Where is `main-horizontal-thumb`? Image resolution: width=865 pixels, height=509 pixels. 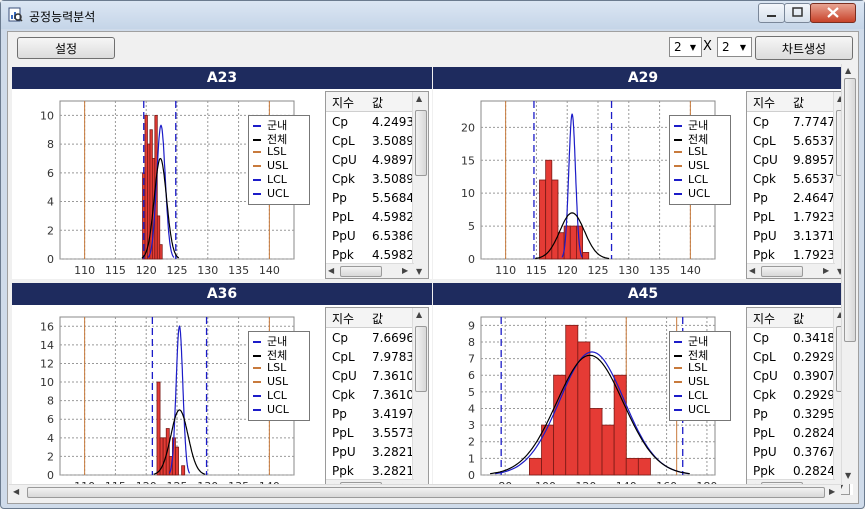
main-horizontal-thumb is located at coordinates (426, 492).